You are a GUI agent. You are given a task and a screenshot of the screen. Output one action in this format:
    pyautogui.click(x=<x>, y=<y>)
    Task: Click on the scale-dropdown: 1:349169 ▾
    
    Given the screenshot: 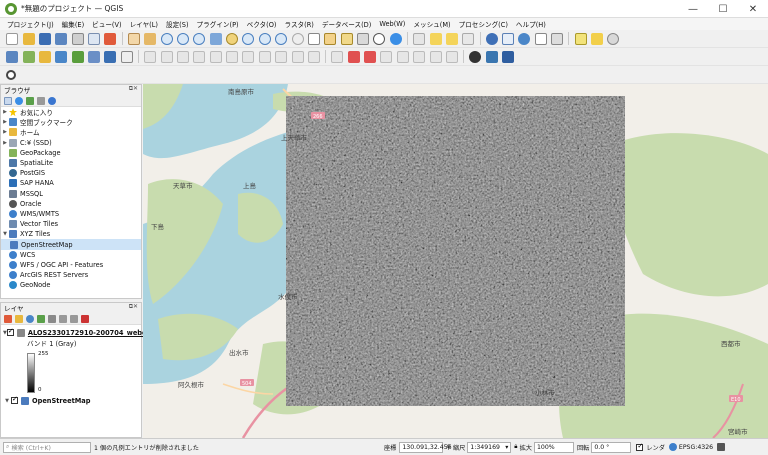 What is the action you would take?
    pyautogui.click(x=489, y=447)
    